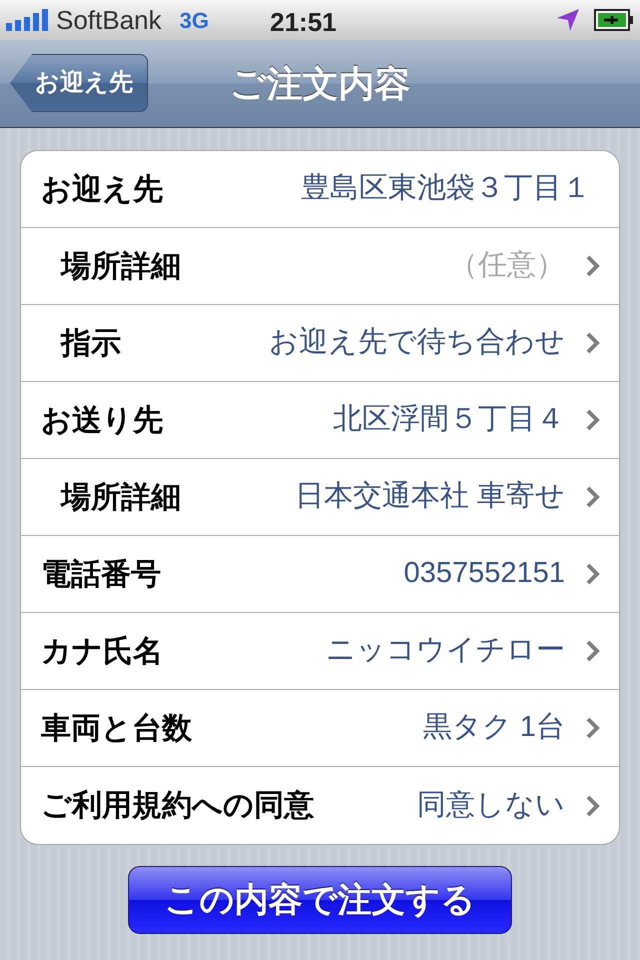 The width and height of the screenshot is (640, 960). I want to click on table-row: ご利用規約への同意 同意しない, so click(320, 805).